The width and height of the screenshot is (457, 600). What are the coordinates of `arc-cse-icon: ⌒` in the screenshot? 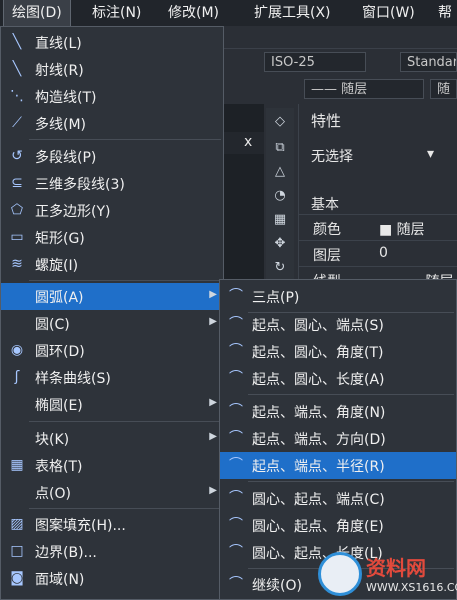 It's located at (236, 498).